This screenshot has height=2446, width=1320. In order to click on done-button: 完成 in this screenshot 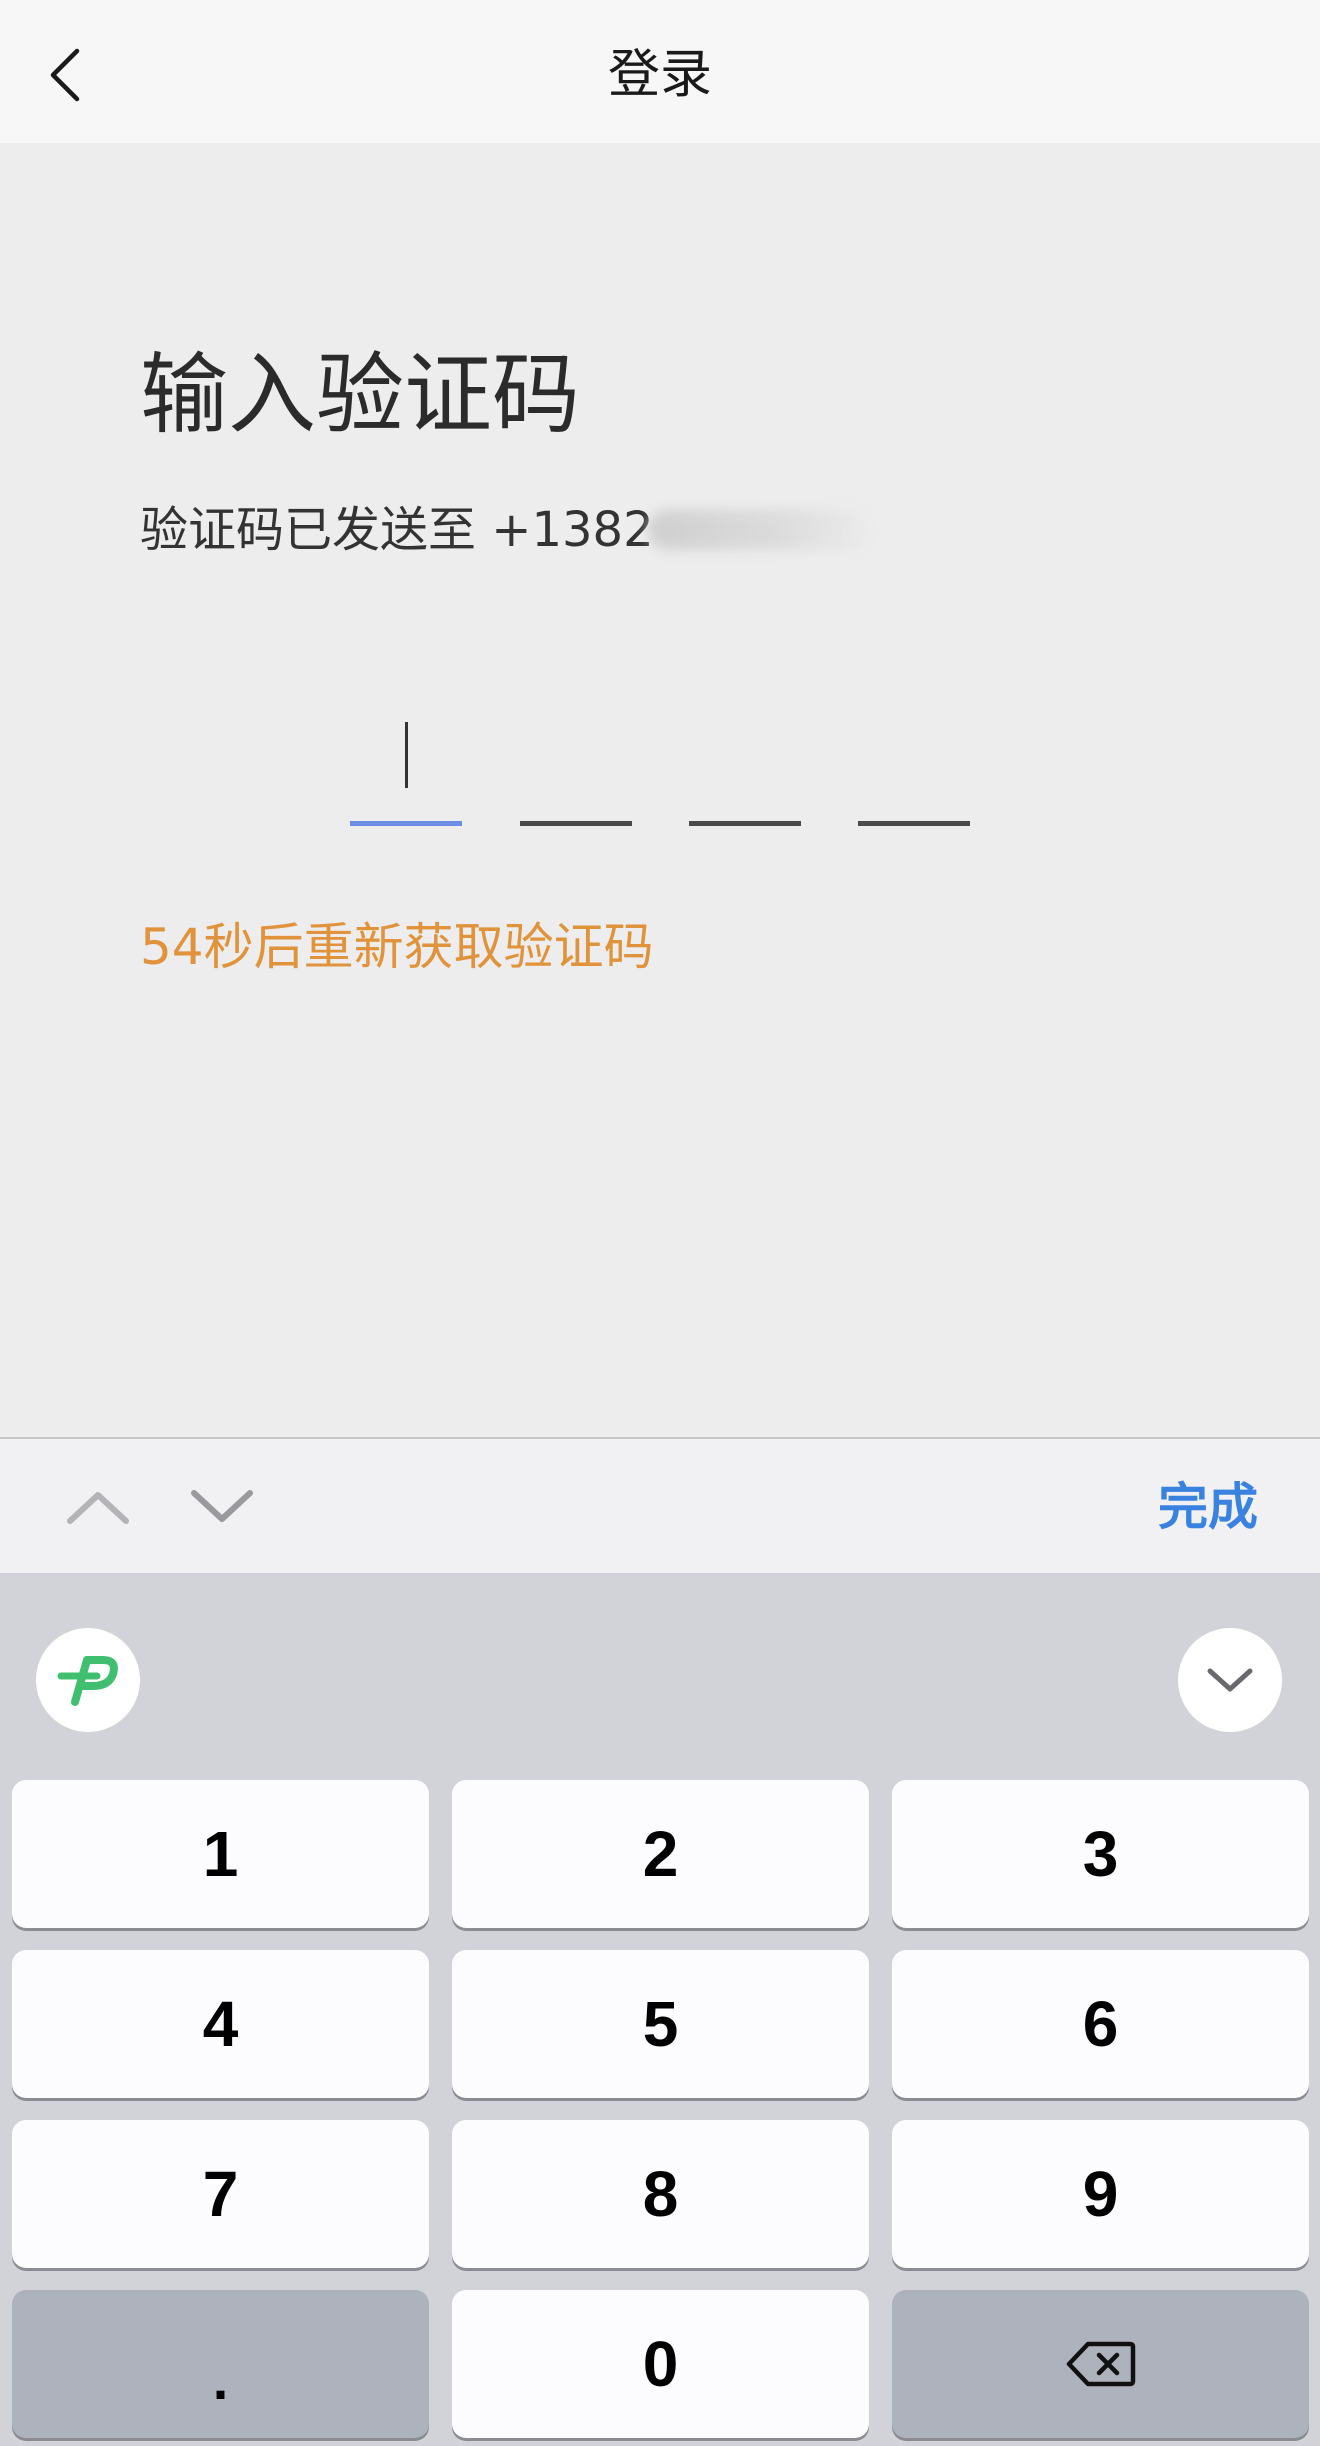, I will do `click(1208, 1507)`.